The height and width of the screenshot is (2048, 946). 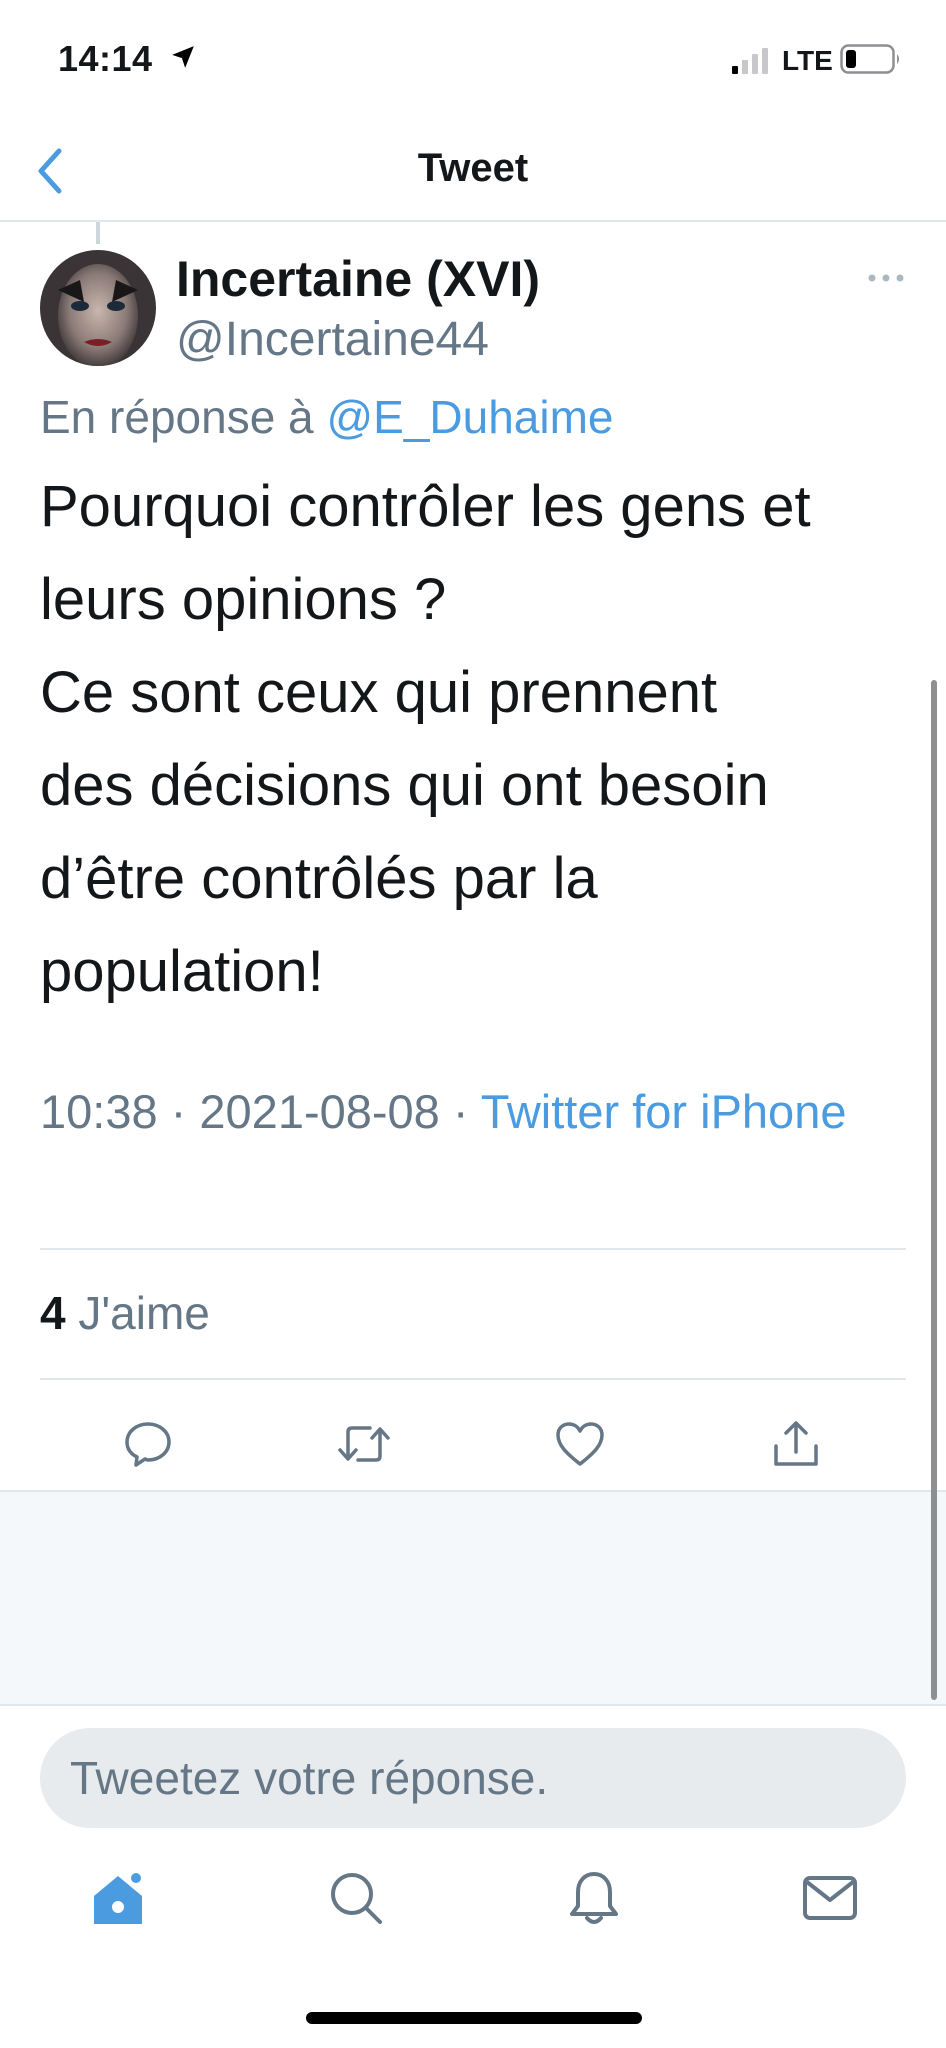 What do you see at coordinates (474, 2018) in the screenshot?
I see `home-indicator` at bounding box center [474, 2018].